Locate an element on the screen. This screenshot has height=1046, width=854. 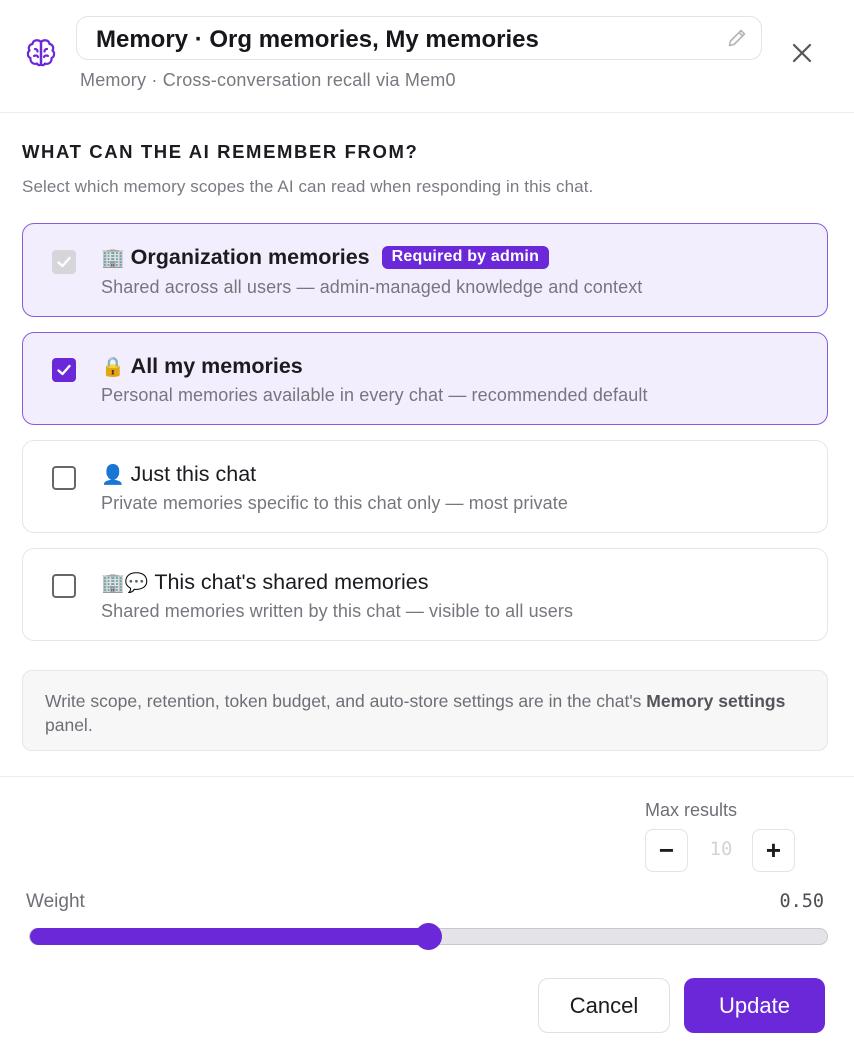
weight-slider is located at coordinates (428, 936).